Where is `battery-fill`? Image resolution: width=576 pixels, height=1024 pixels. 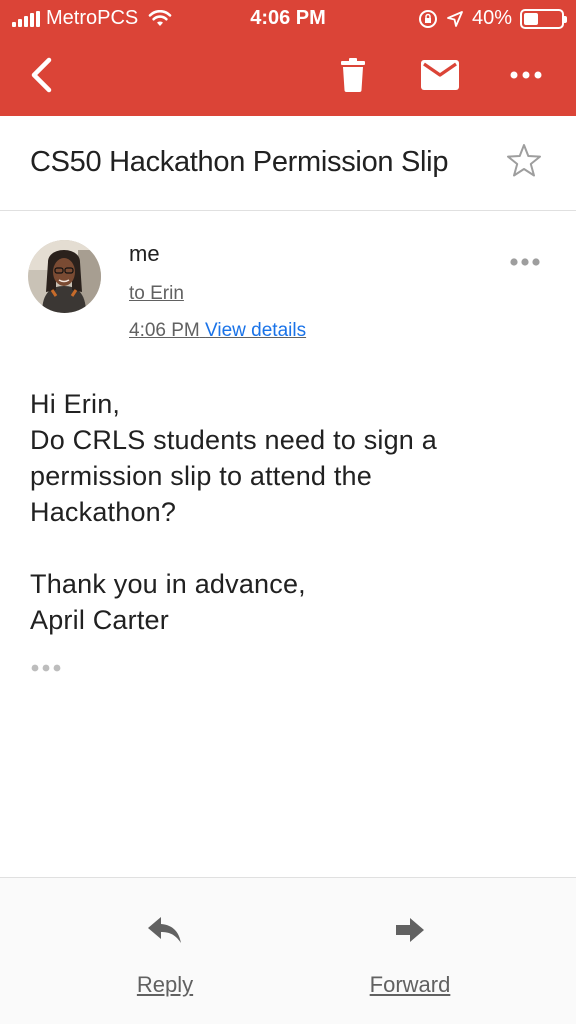
battery-fill is located at coordinates (531, 18).